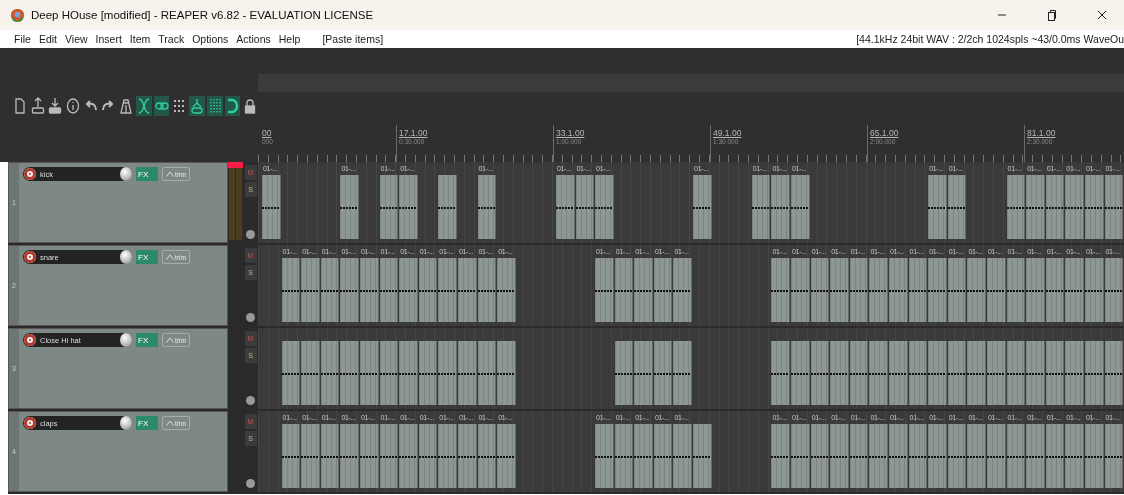  What do you see at coordinates (1042, 133) in the screenshot?
I see `ruler-bar-label: 81.1.00` at bounding box center [1042, 133].